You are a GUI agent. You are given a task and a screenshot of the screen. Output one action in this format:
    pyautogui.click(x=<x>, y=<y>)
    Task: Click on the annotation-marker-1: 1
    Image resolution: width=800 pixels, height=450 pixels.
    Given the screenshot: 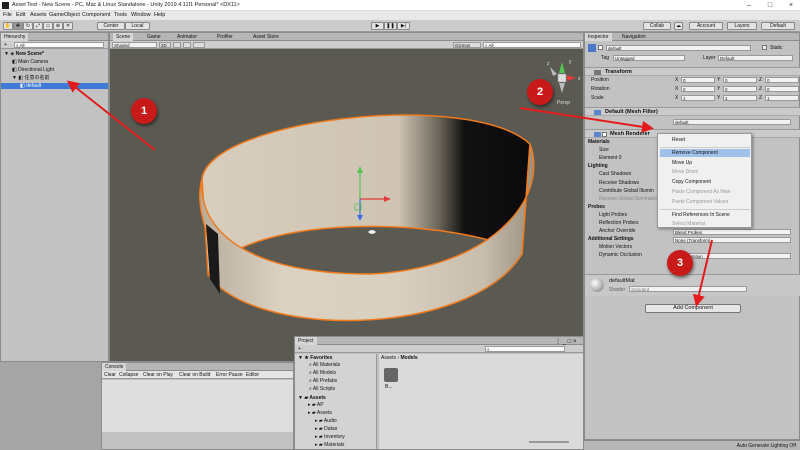 What is the action you would take?
    pyautogui.click(x=144, y=111)
    